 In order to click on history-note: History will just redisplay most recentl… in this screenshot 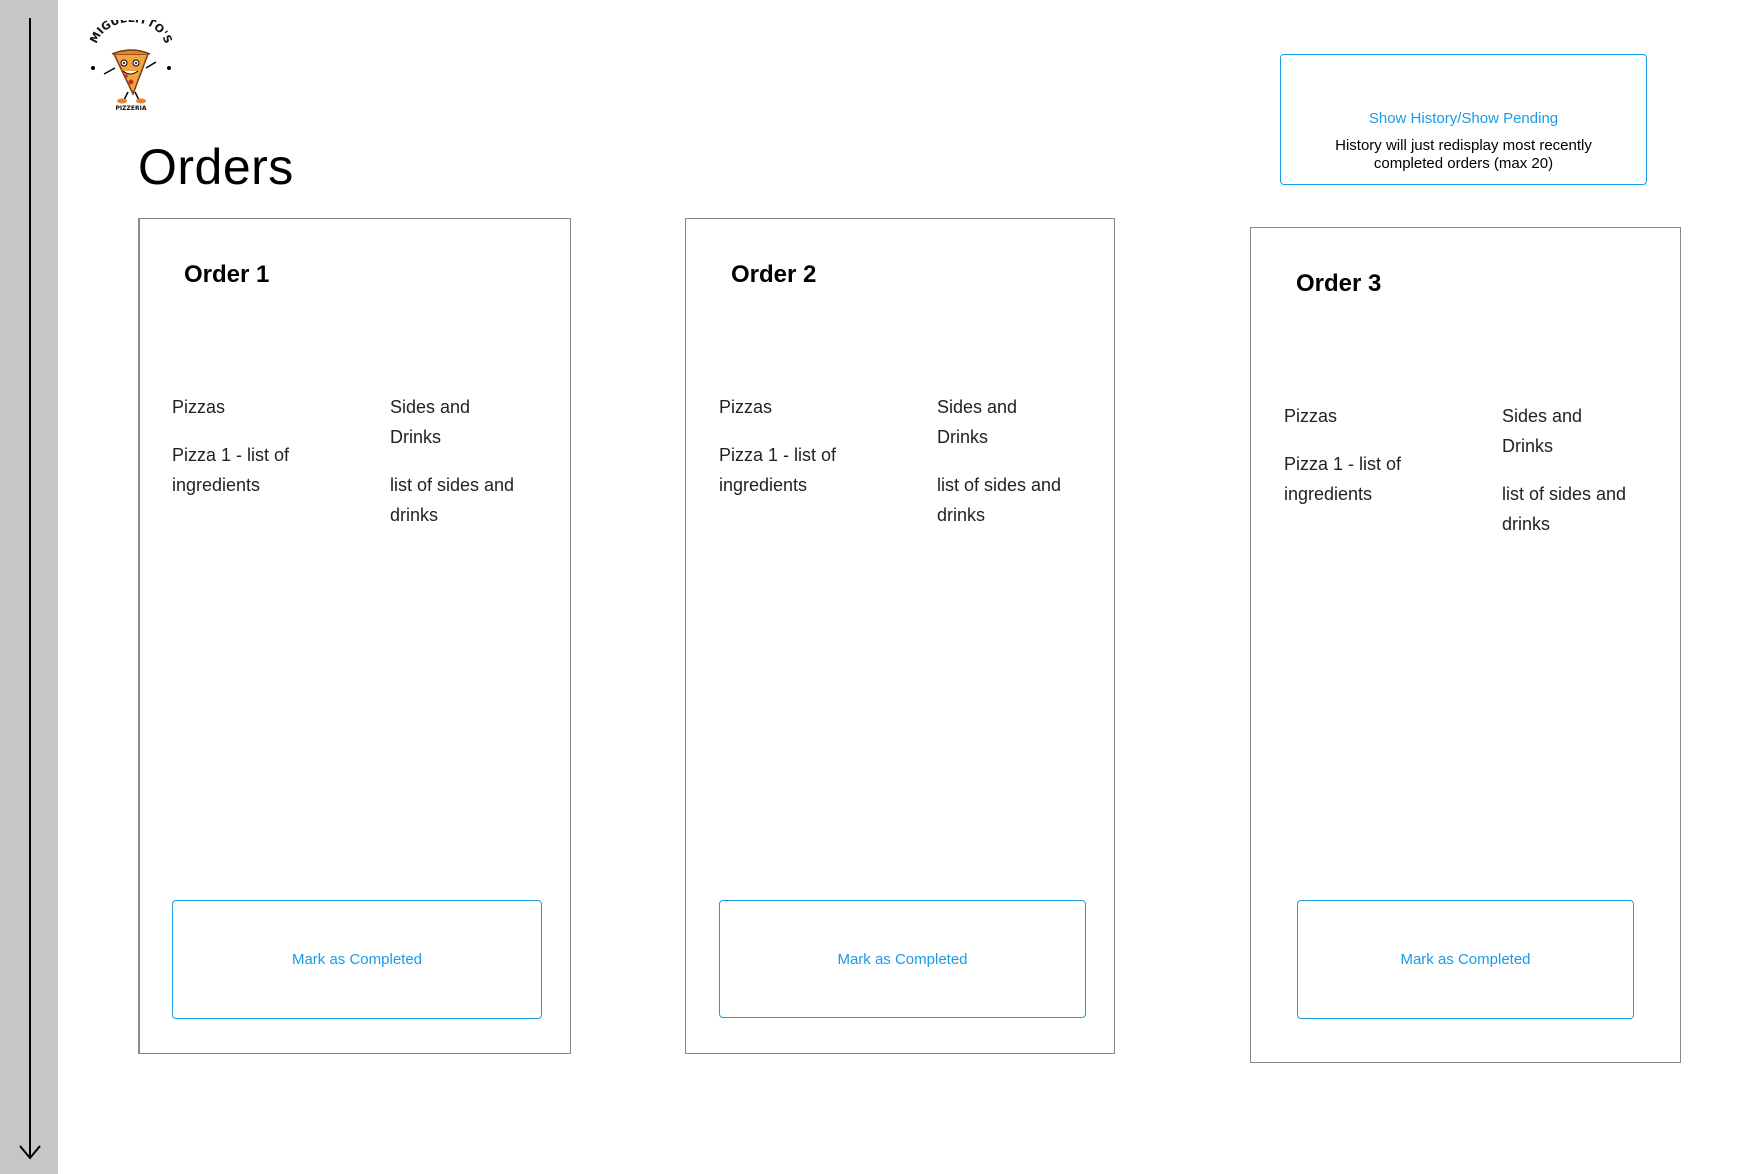, I will do `click(1463, 154)`.